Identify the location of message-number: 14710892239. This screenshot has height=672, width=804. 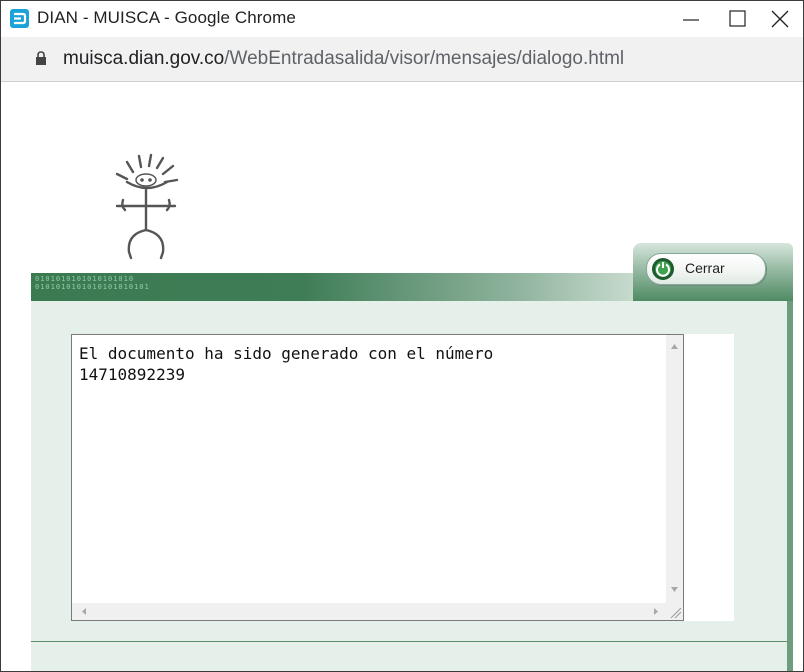
(132, 374).